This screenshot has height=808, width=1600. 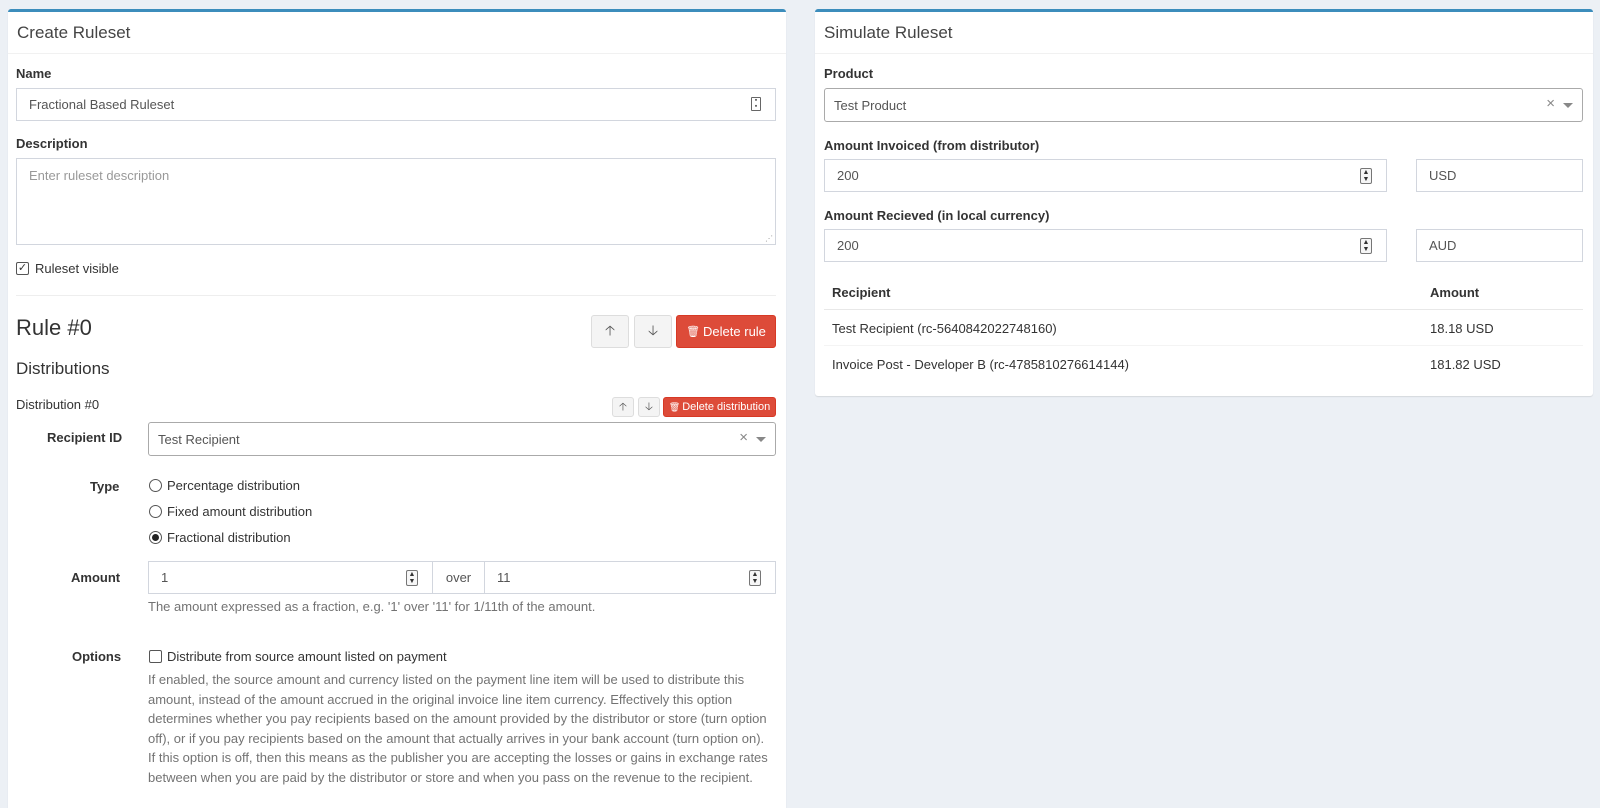 I want to click on type-option-percentage: Percentage distribution, so click(x=233, y=485).